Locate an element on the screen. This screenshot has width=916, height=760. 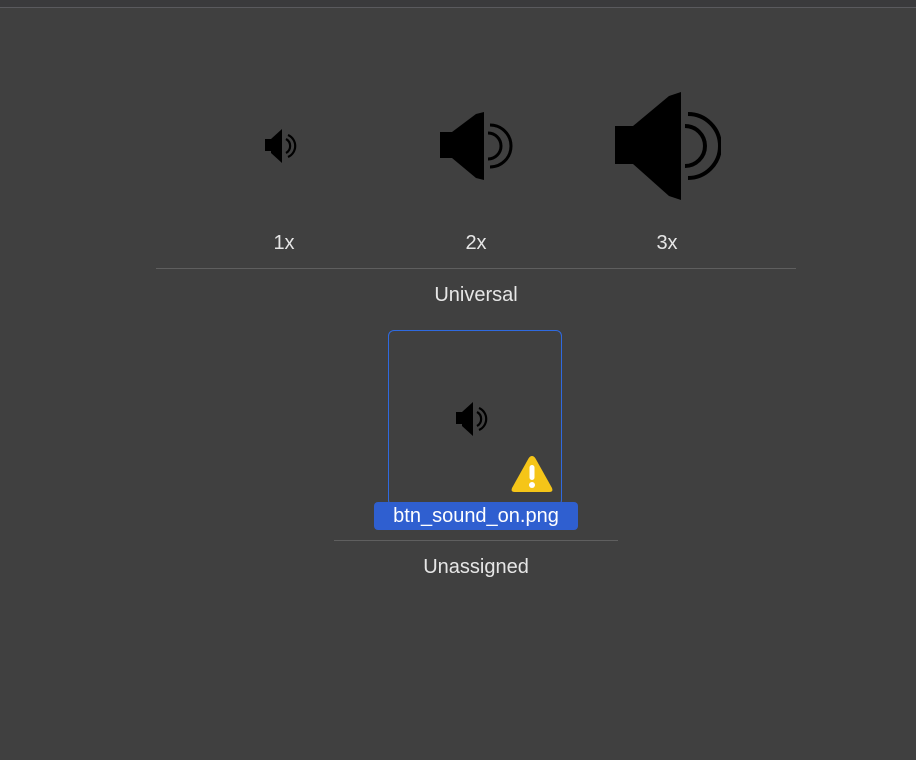
image-slot-3x is located at coordinates (667, 146).